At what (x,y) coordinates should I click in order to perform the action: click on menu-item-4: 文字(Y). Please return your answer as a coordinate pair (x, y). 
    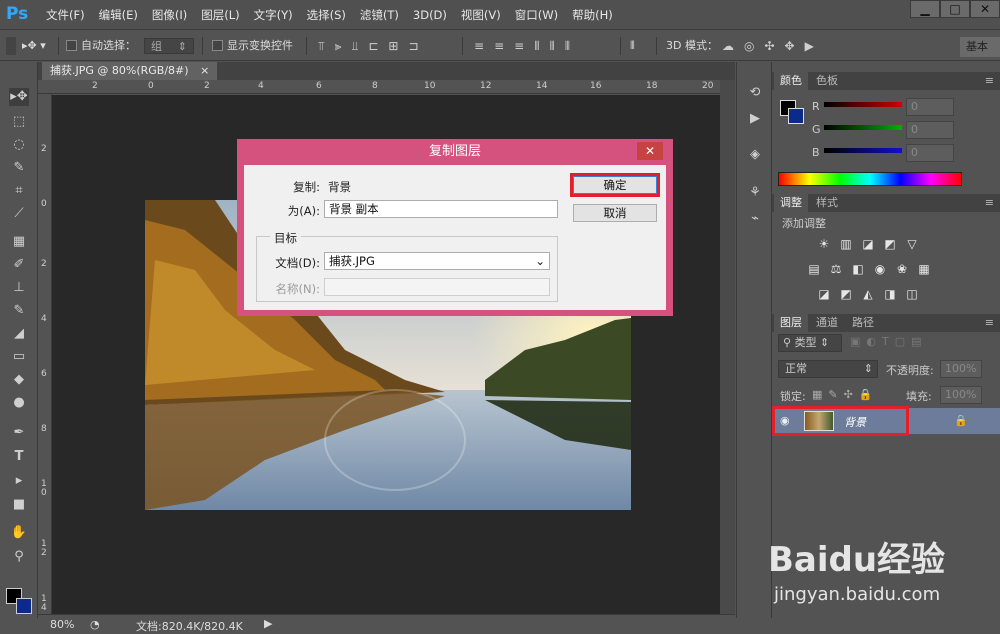
    Looking at the image, I should click on (273, 15).